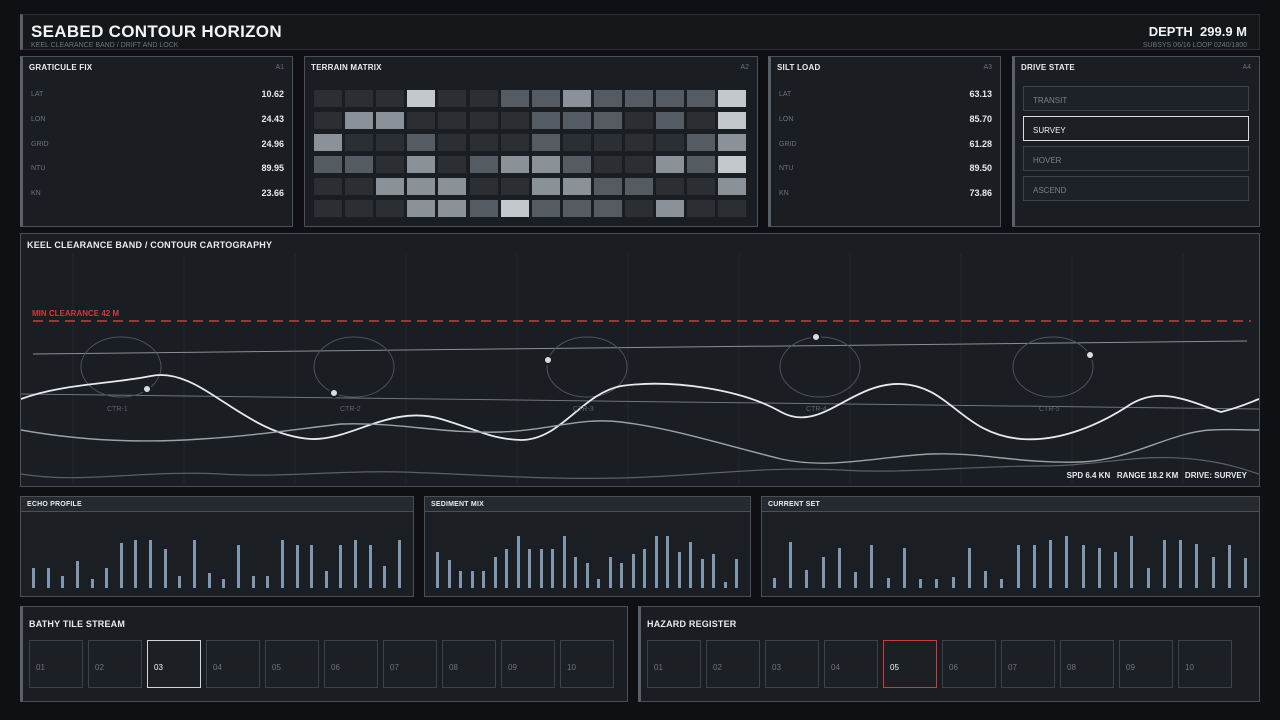 The height and width of the screenshot is (720, 1280). What do you see at coordinates (640, 401) in the screenshot?
I see `lower-trend-line` at bounding box center [640, 401].